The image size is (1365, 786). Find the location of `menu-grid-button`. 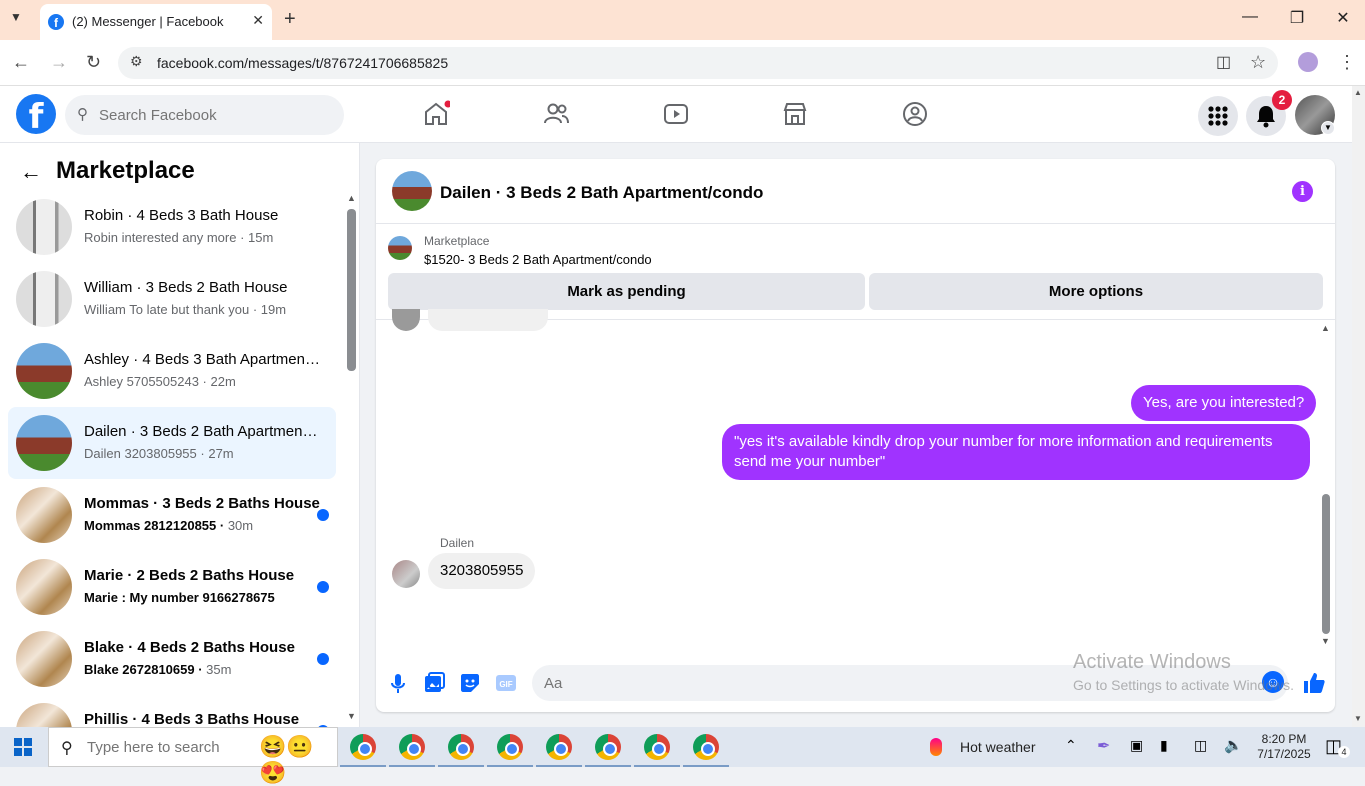

menu-grid-button is located at coordinates (1218, 116).